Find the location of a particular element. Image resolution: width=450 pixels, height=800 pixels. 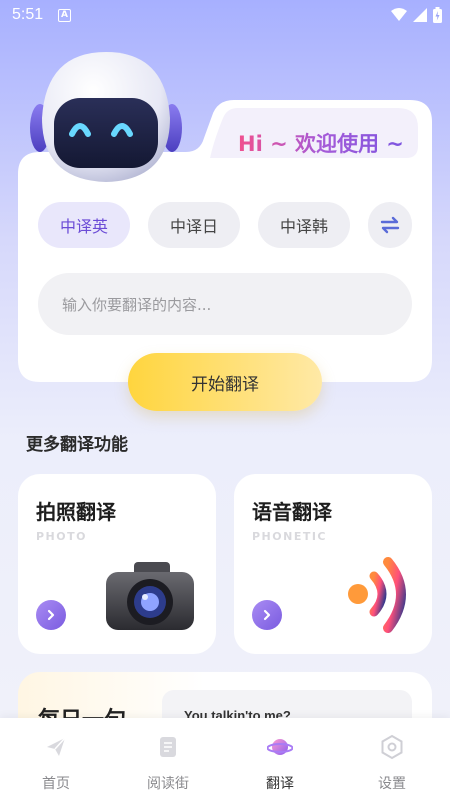

wifi-icon is located at coordinates (399, 14).